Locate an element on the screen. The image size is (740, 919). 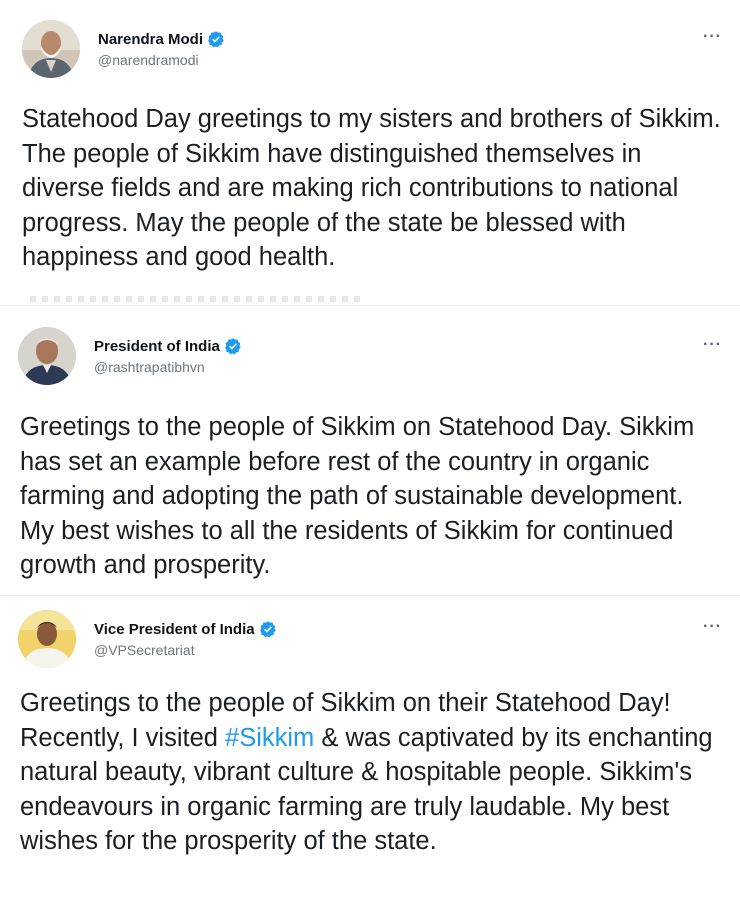
handle: @rashtrapatibhvn is located at coordinates (168, 367).